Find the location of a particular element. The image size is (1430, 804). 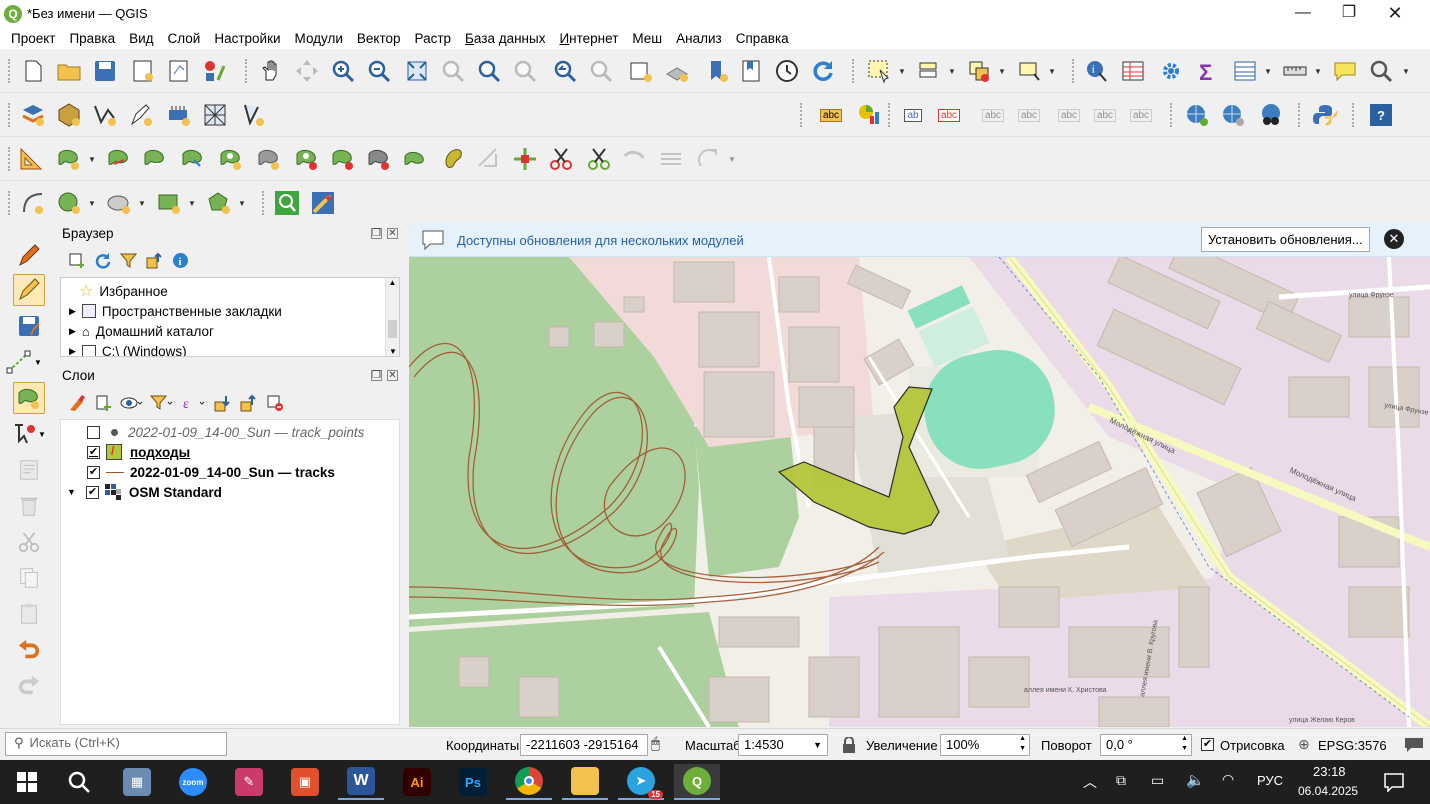

pan-to-selection-button is located at coordinates (307, 71).